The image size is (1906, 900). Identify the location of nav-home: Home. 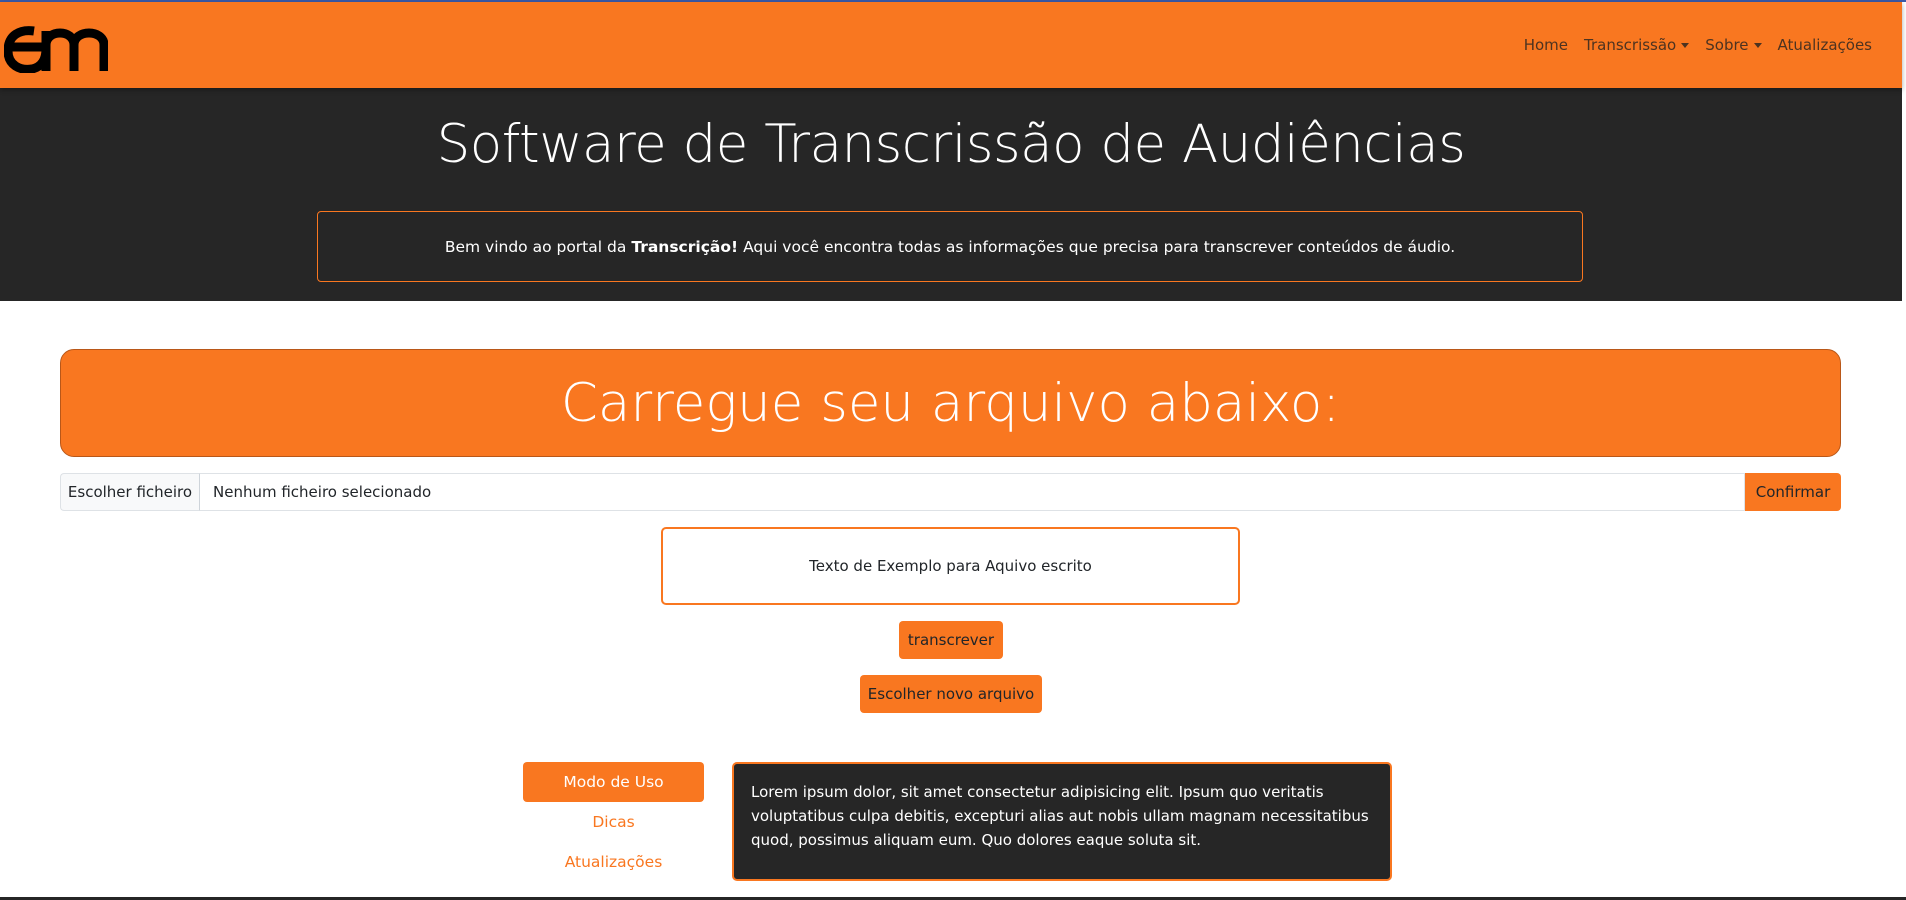
(1546, 45).